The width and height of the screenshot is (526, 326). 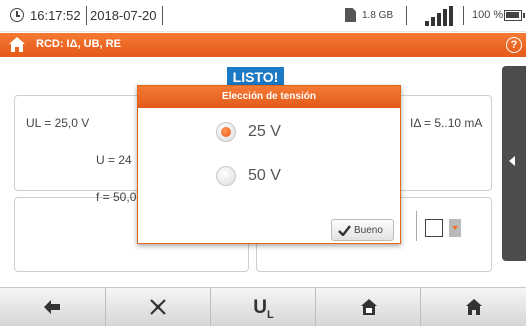 I want to click on home-button, so click(x=473, y=307).